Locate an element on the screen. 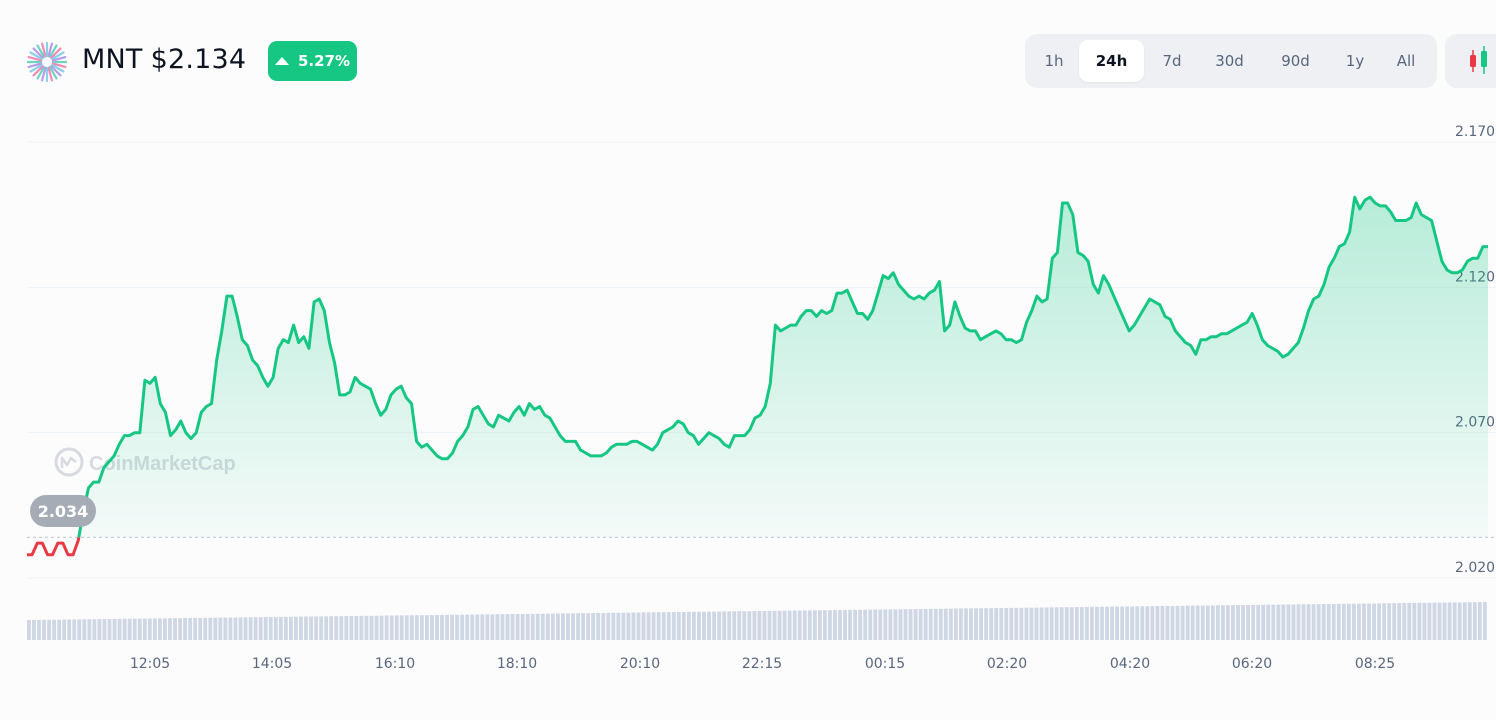 The height and width of the screenshot is (720, 1496). x-tick-label: 14:05 is located at coordinates (272, 664).